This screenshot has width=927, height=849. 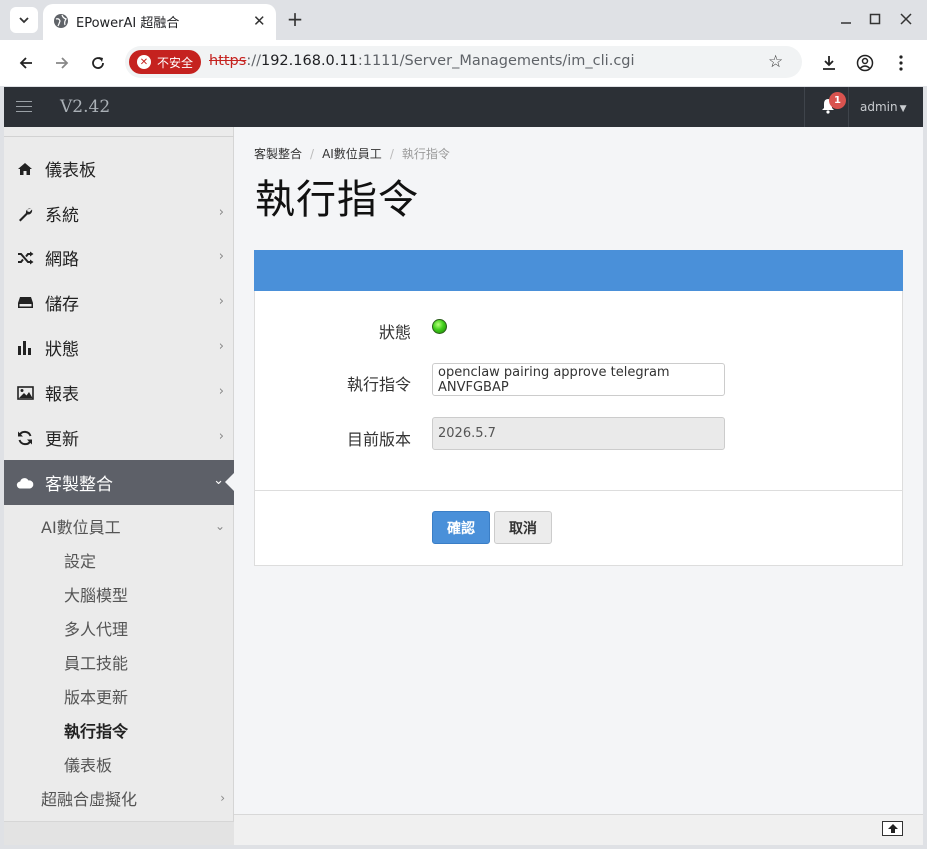 What do you see at coordinates (578, 270) in the screenshot?
I see `panel-header` at bounding box center [578, 270].